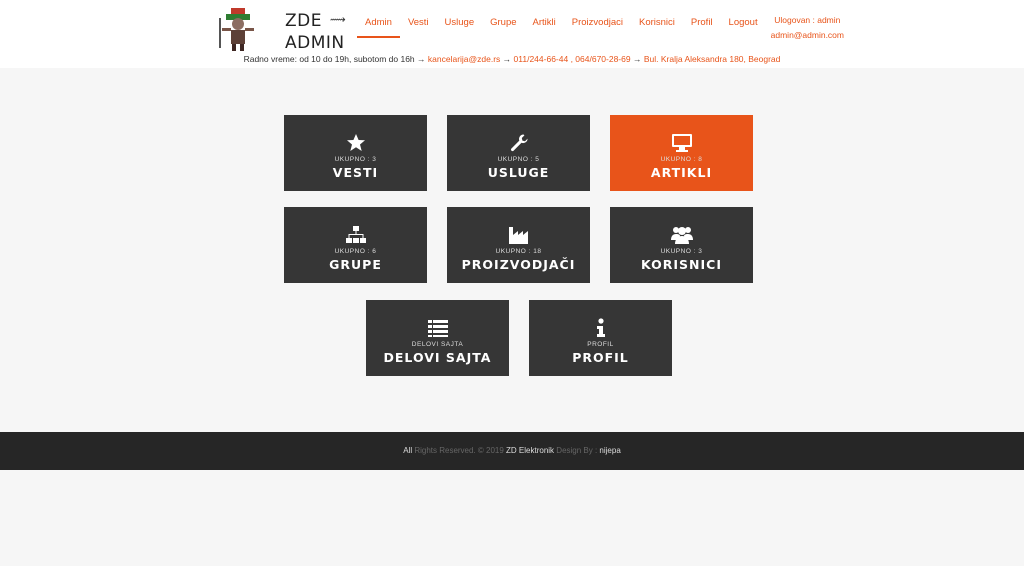  What do you see at coordinates (503, 28) in the screenshot?
I see `nav-grupe: Grupe` at bounding box center [503, 28].